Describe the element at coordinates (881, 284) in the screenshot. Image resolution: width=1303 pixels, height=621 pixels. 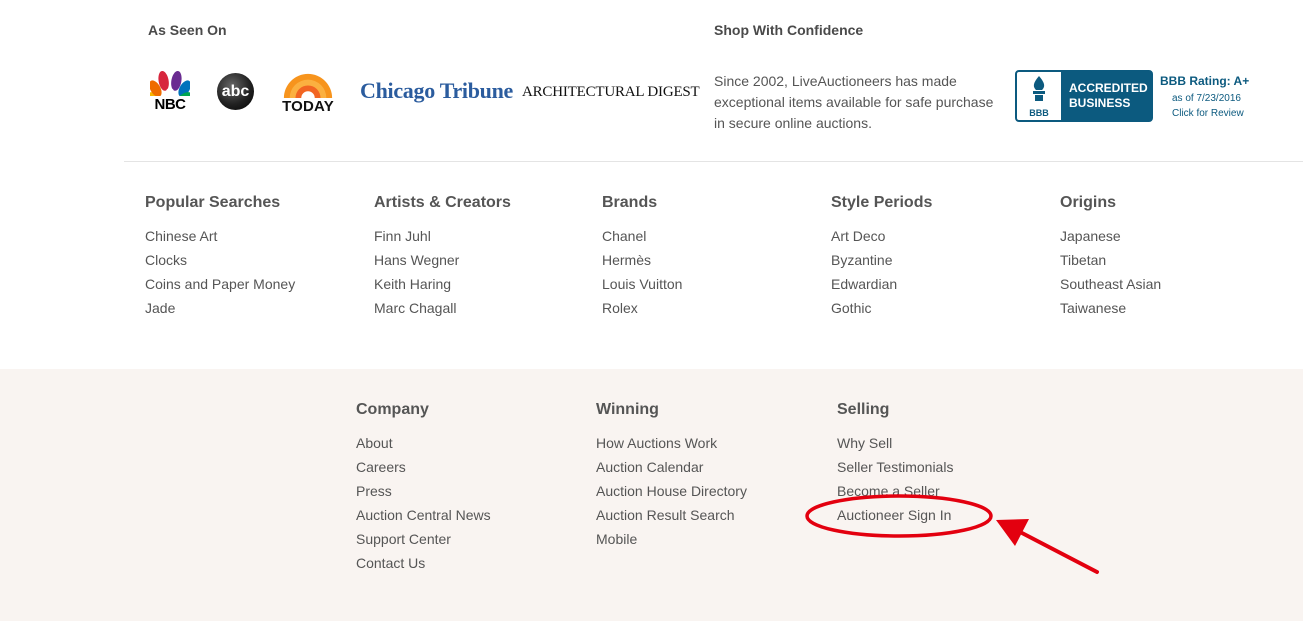
I see `category-link: Edwardian` at that location.